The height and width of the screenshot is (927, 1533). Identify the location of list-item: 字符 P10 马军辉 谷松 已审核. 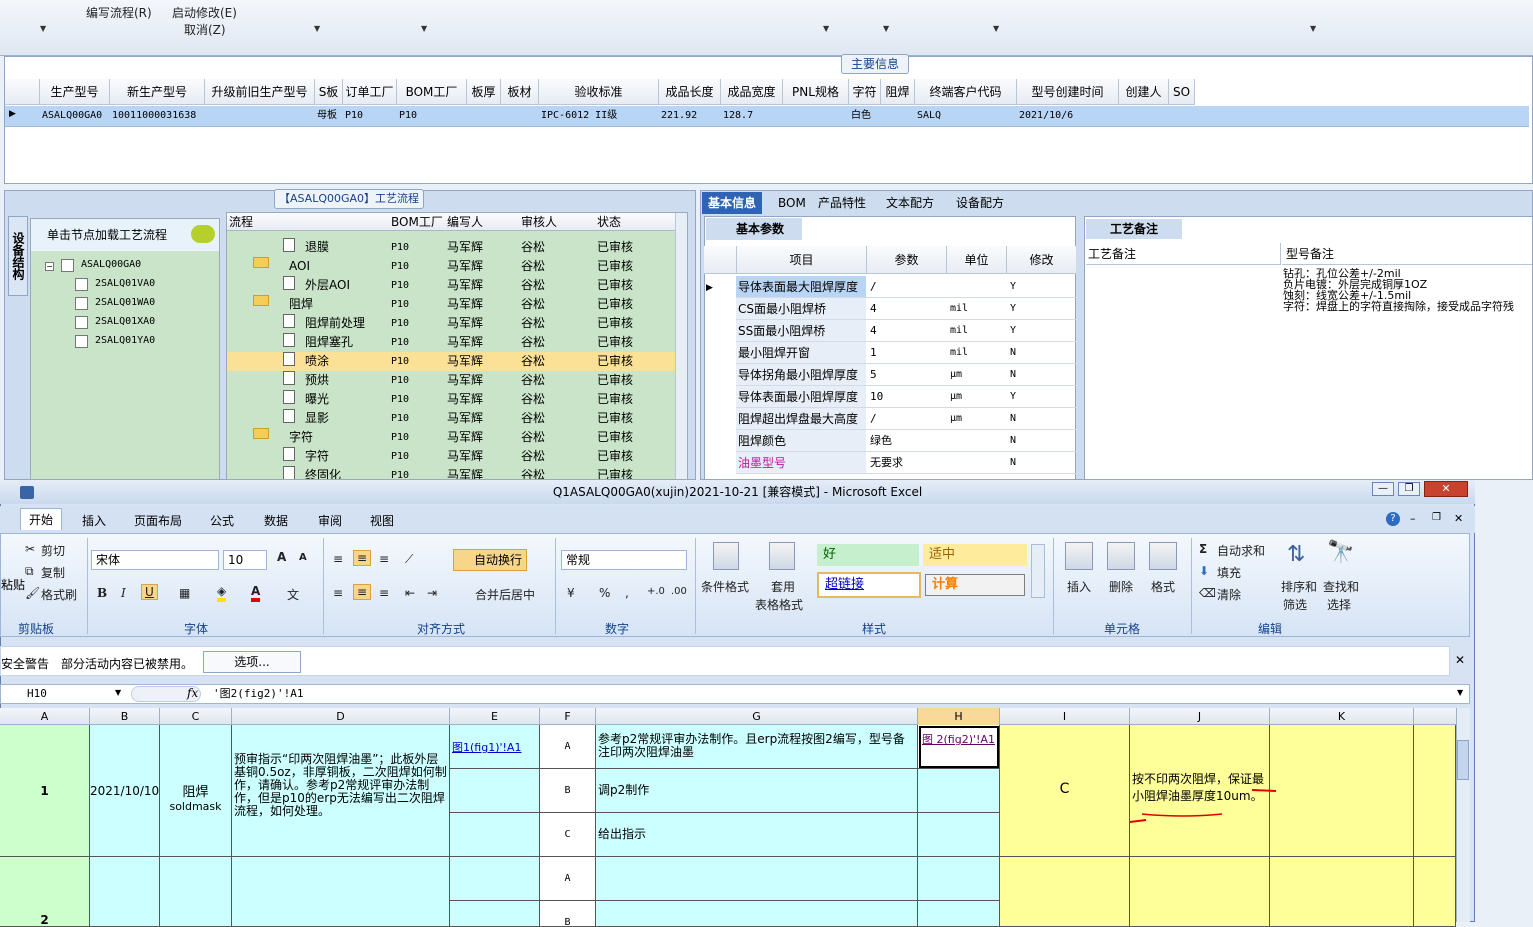
(451, 456).